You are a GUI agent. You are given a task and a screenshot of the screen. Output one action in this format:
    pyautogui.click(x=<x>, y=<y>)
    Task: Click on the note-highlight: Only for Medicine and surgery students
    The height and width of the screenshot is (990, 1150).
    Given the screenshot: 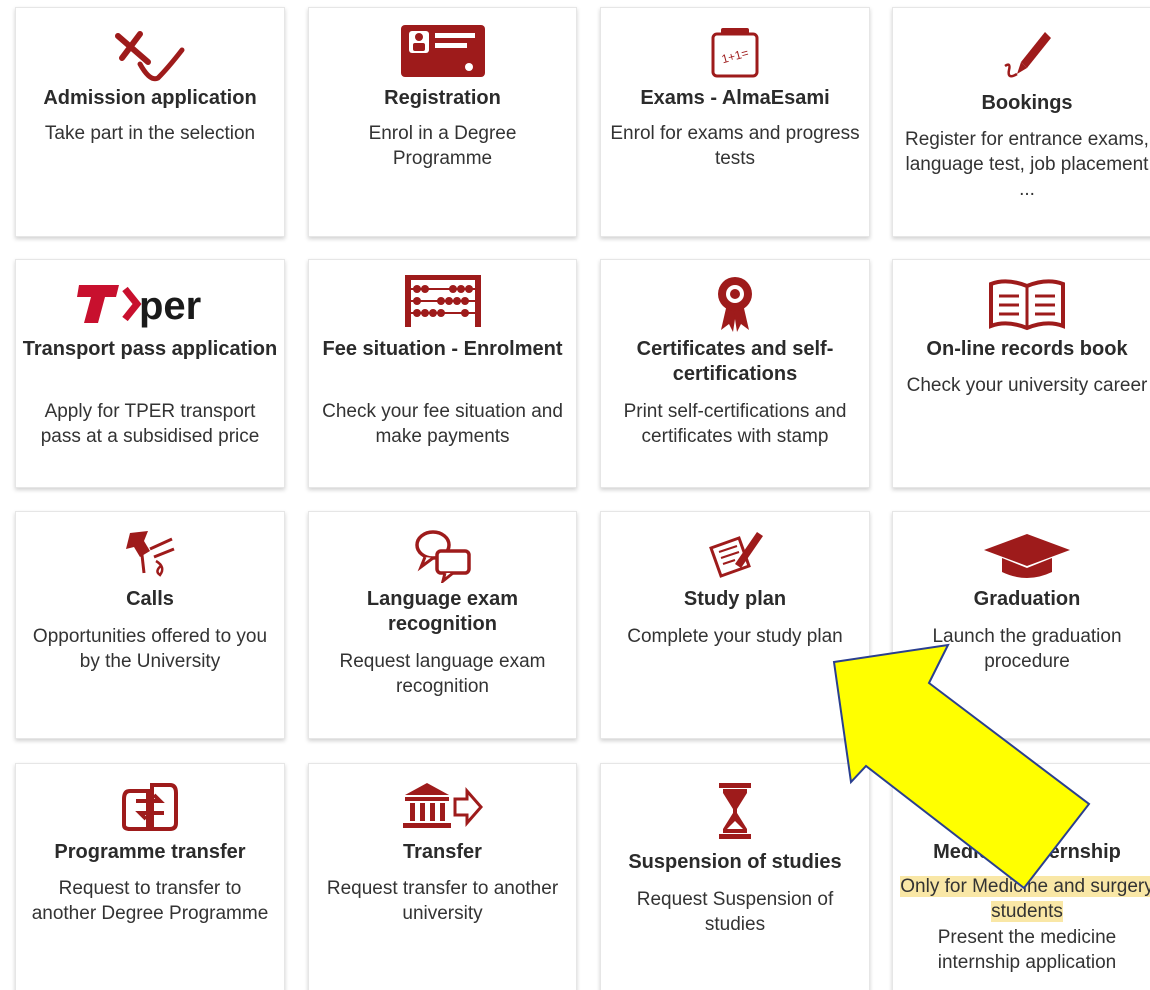 What is the action you would take?
    pyautogui.click(x=1025, y=899)
    